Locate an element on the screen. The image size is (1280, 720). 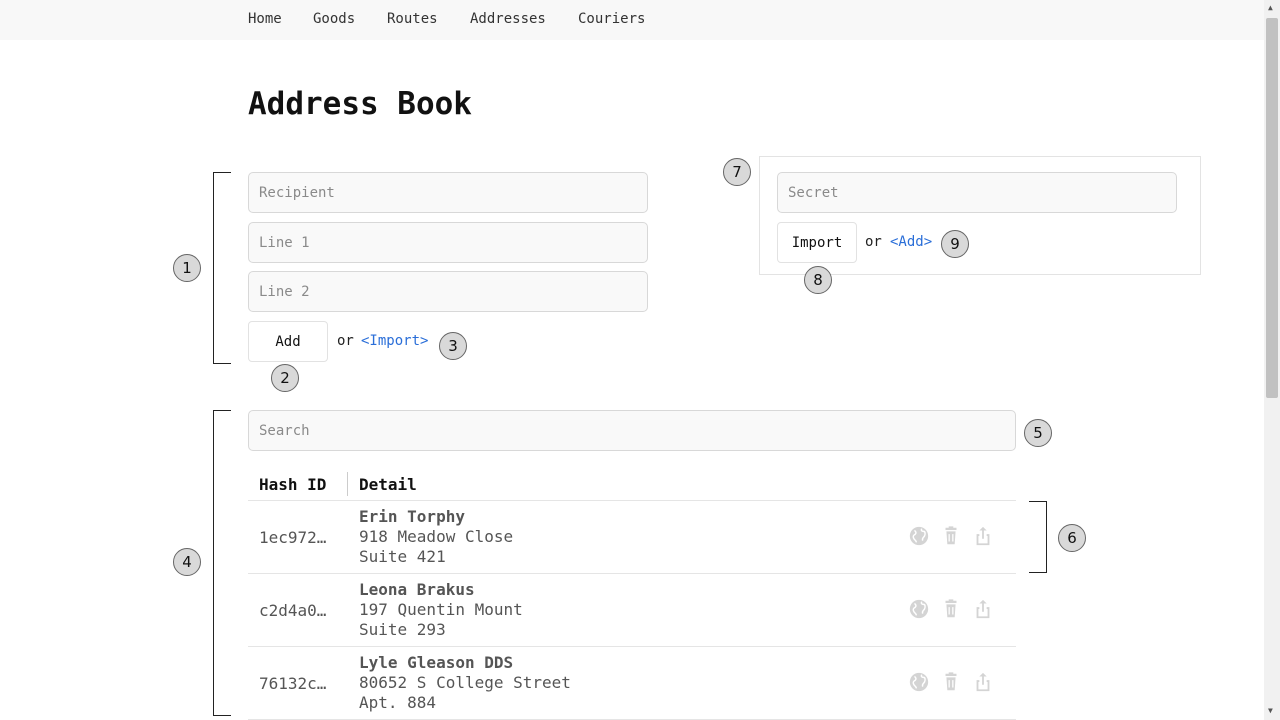
detail-cell: Erin Torphy 918 Meadow Close Suite 421 is located at coordinates (436, 537).